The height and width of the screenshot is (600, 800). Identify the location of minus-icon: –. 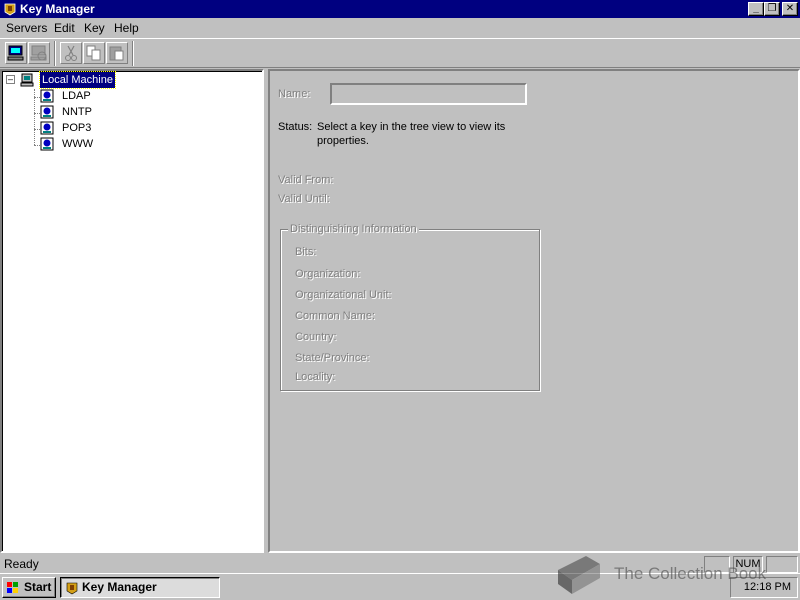
(10, 79).